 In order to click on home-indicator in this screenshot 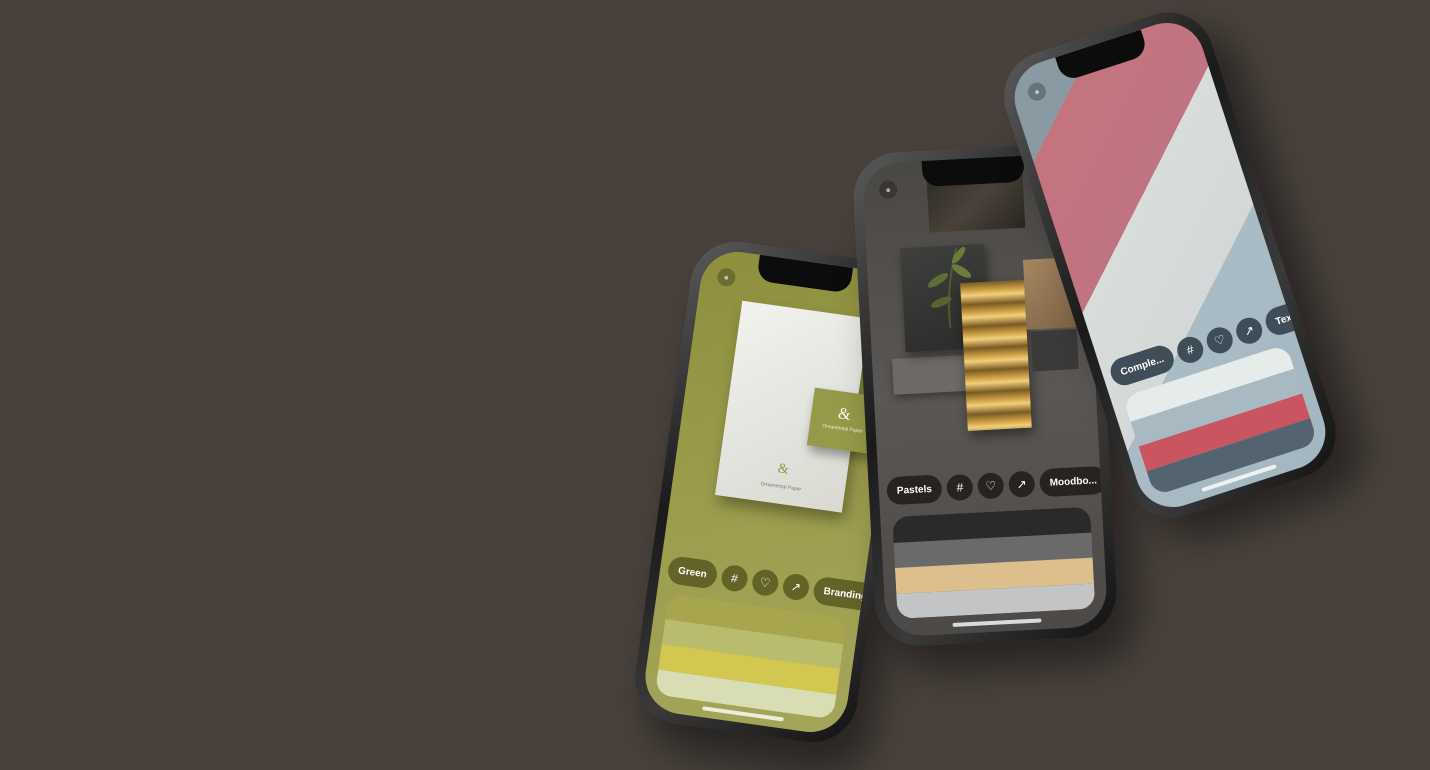, I will do `click(997, 623)`.